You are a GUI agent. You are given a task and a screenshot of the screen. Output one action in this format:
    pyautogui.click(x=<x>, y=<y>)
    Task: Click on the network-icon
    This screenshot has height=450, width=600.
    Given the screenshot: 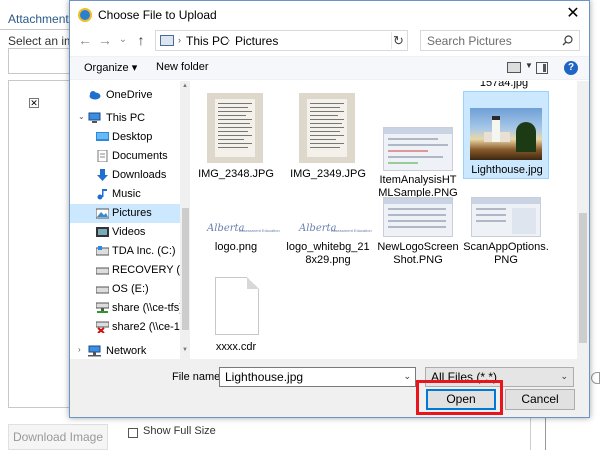 What is the action you would take?
    pyautogui.click(x=94, y=351)
    